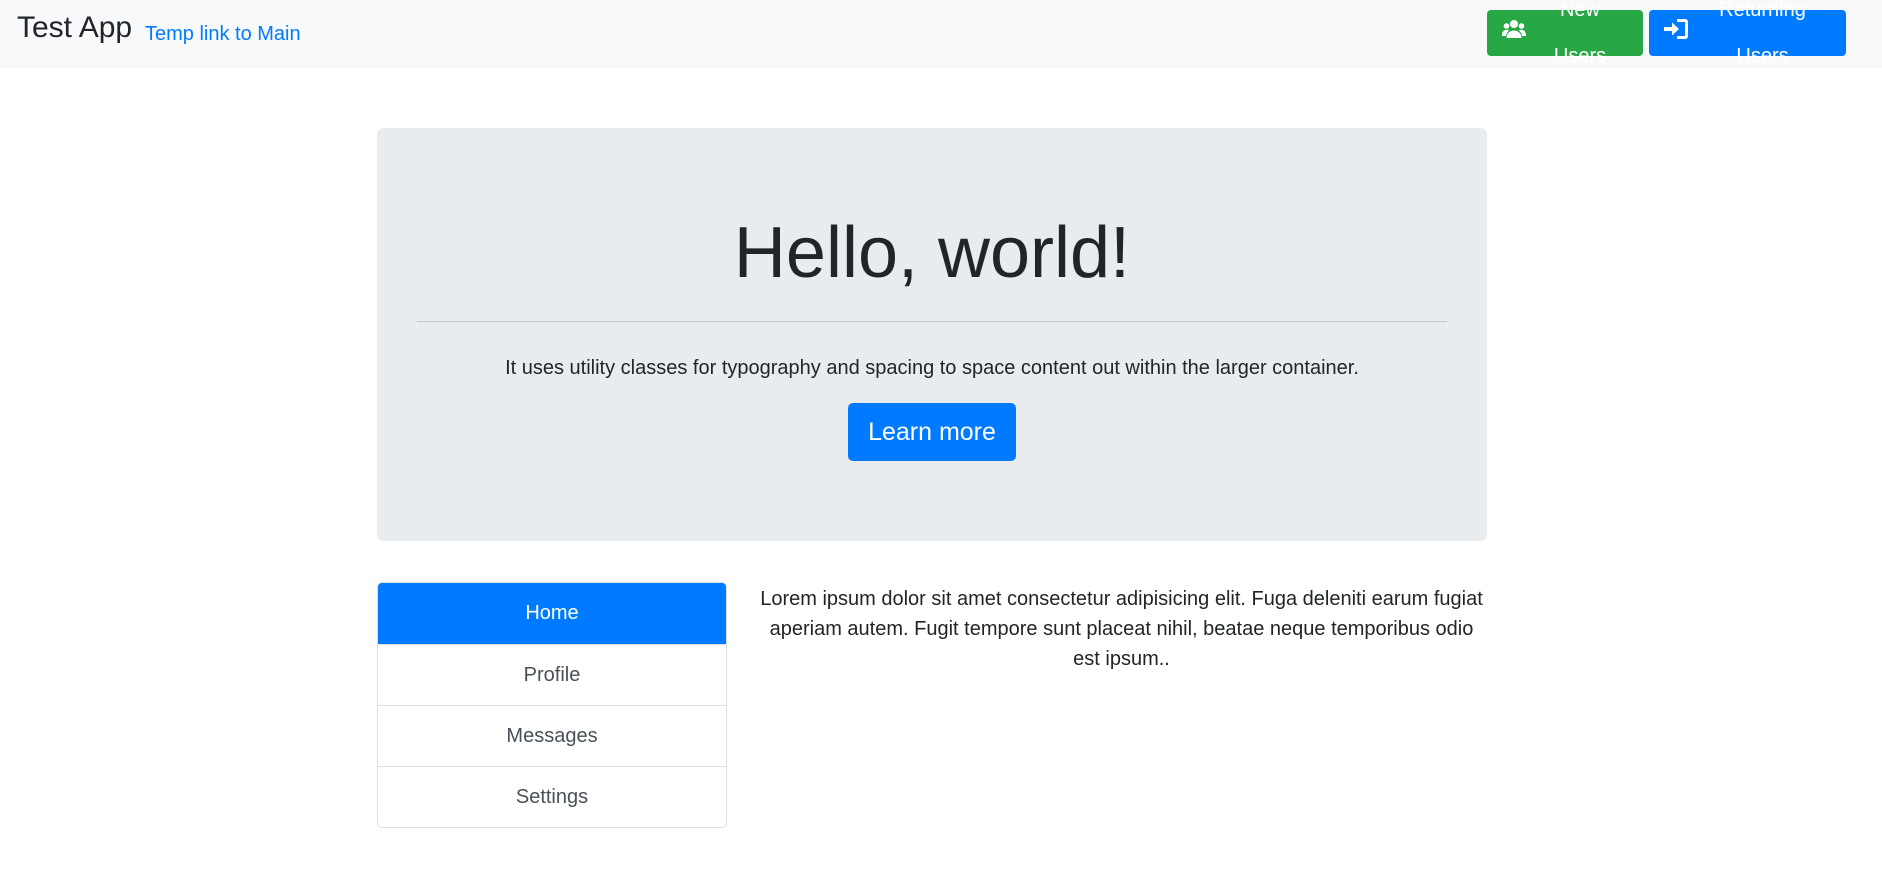 The width and height of the screenshot is (1882, 892). What do you see at coordinates (932, 253) in the screenshot?
I see `jumbotron-title: Hello, world!` at bounding box center [932, 253].